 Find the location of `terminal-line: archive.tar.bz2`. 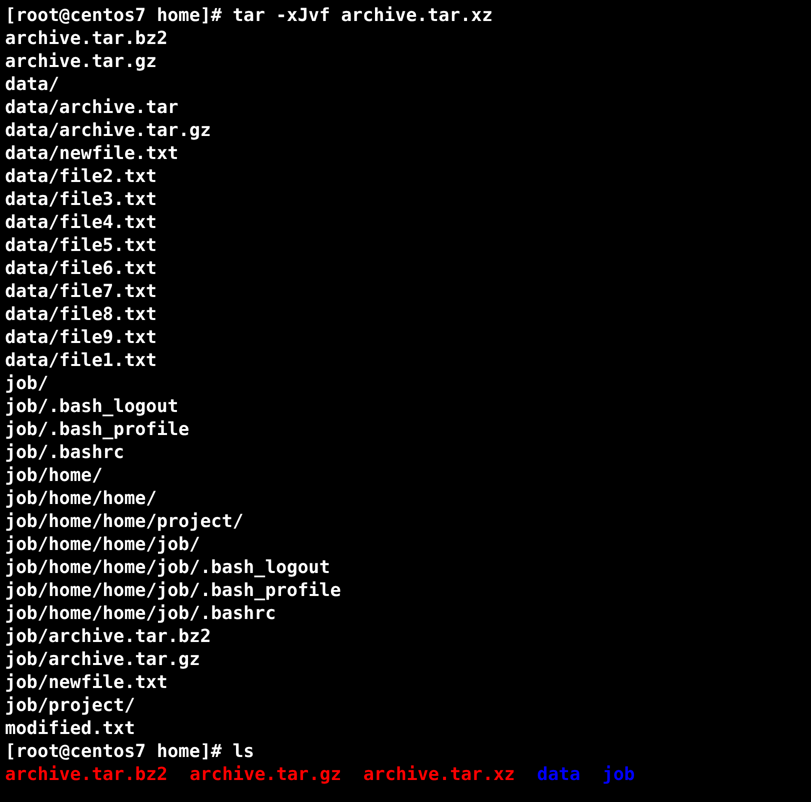

terminal-line: archive.tar.bz2 is located at coordinates (86, 38).